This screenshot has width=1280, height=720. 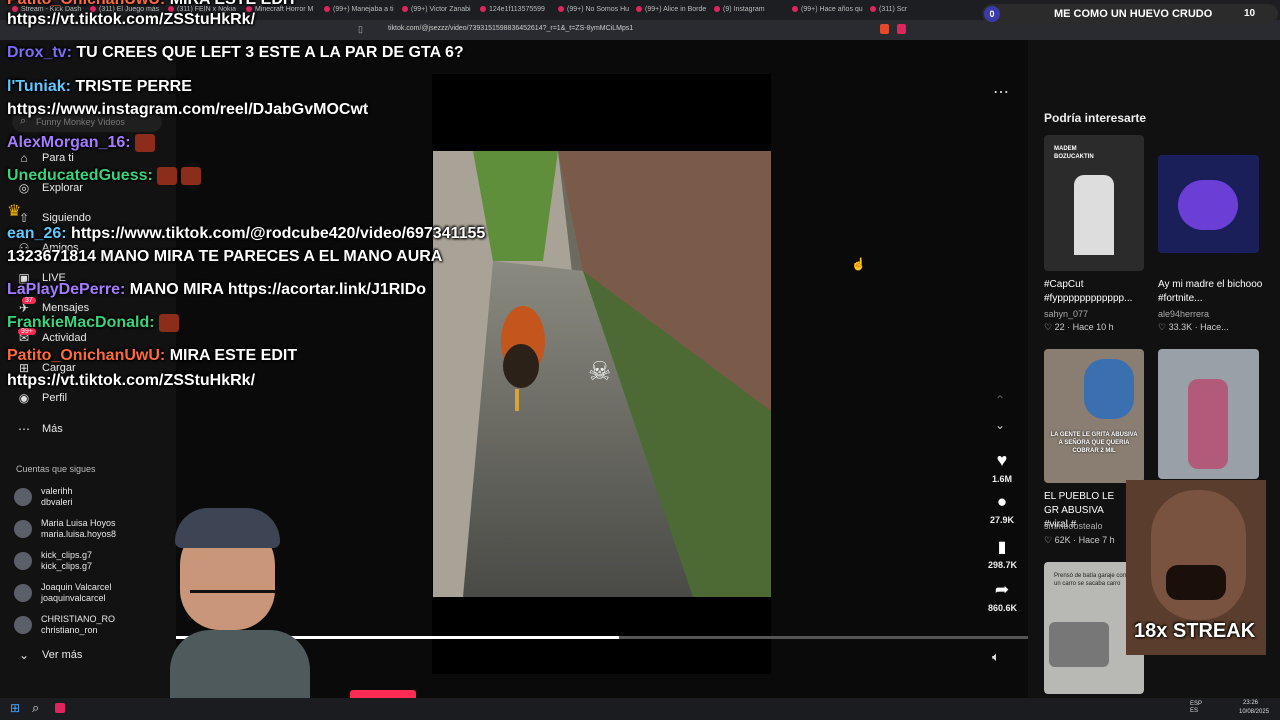 What do you see at coordinates (996, 657) in the screenshot?
I see `volume-icon: 🔈︎` at bounding box center [996, 657].